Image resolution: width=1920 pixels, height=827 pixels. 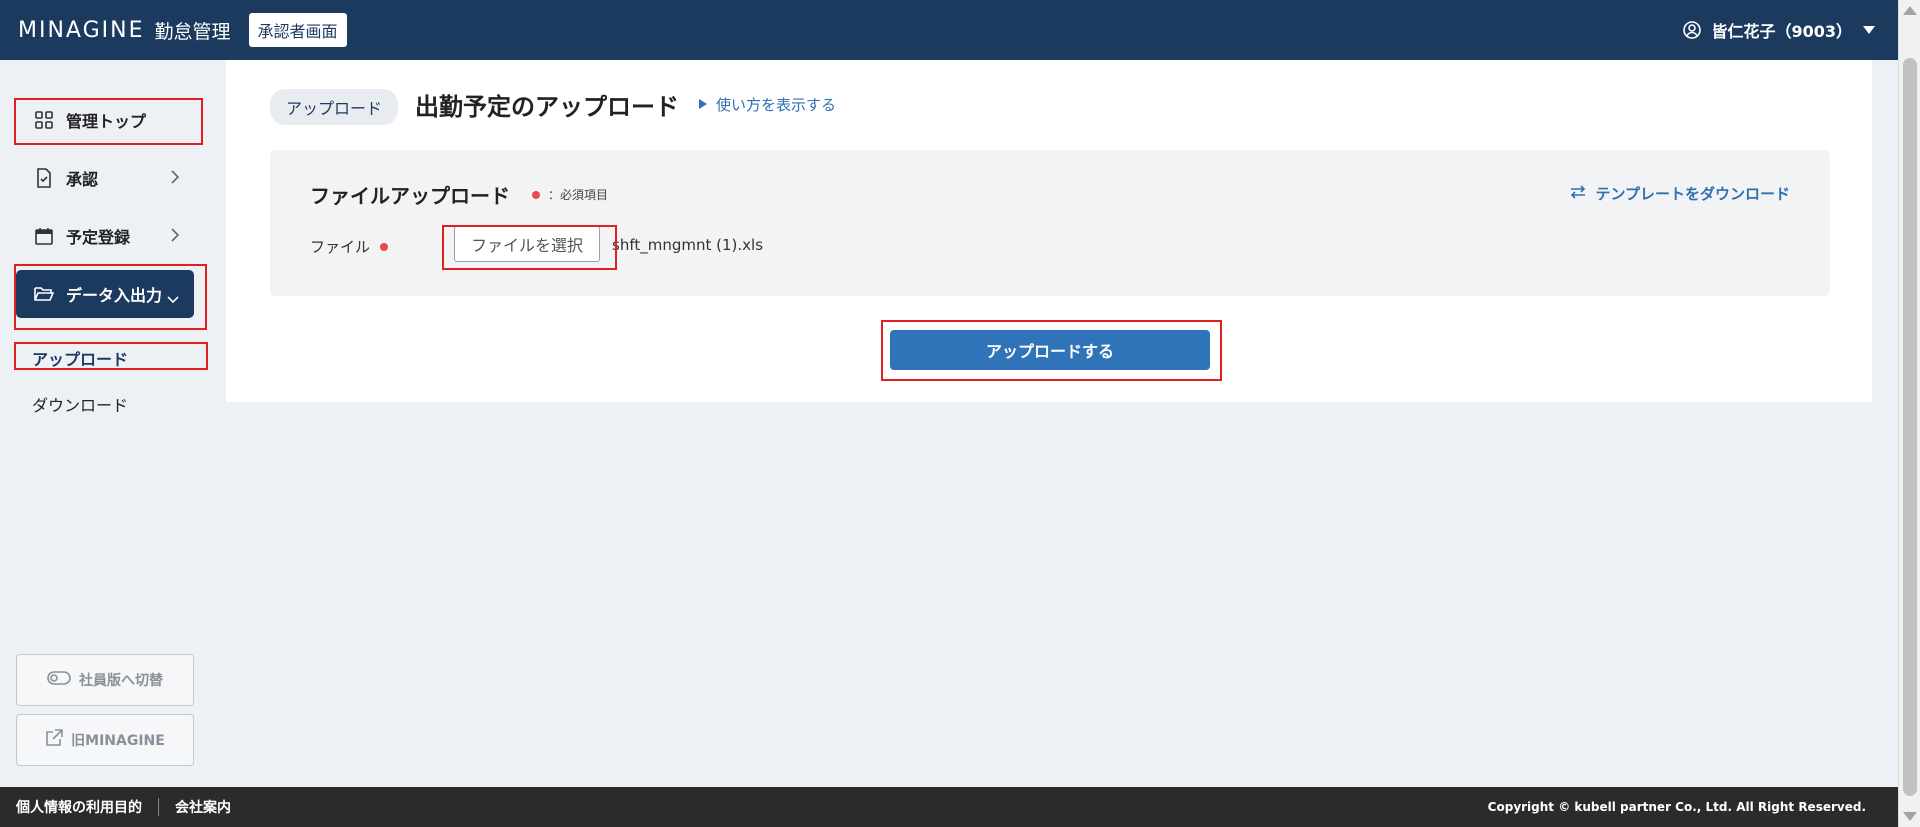 I want to click on sidebar-item-schedule: 予定登録, so click(x=105, y=236).